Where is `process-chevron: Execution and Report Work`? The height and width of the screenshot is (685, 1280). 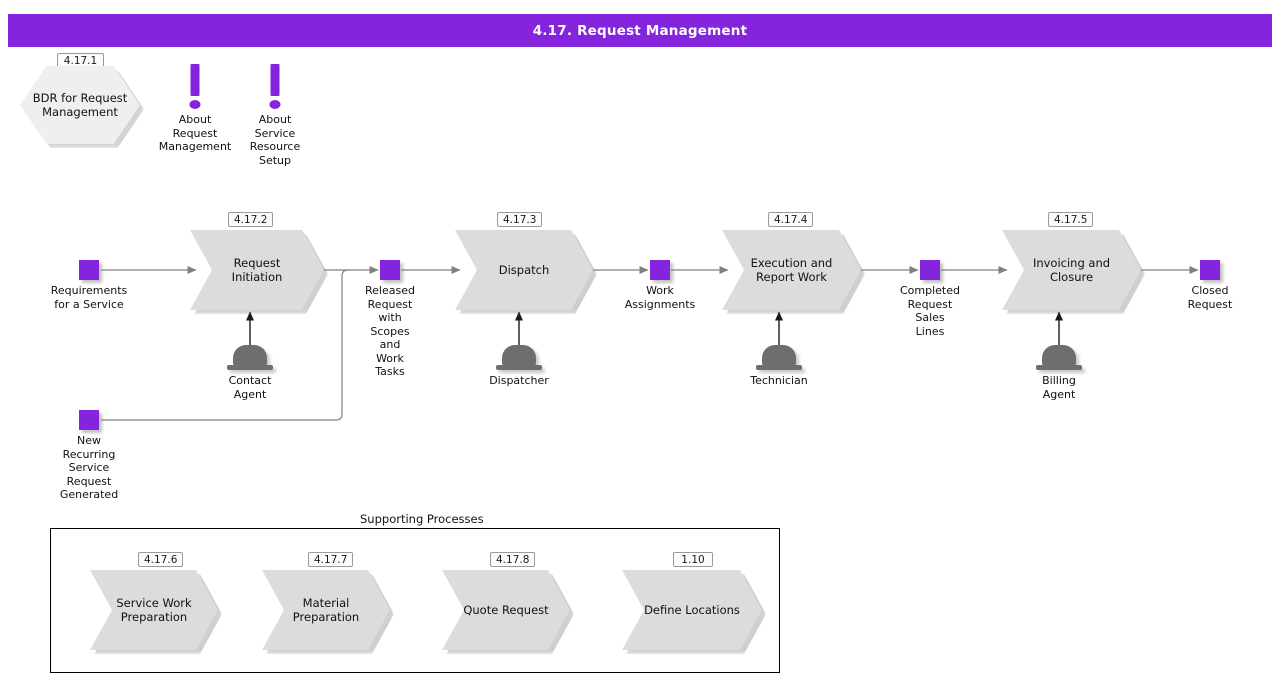
process-chevron: Execution and Report Work is located at coordinates (791, 270).